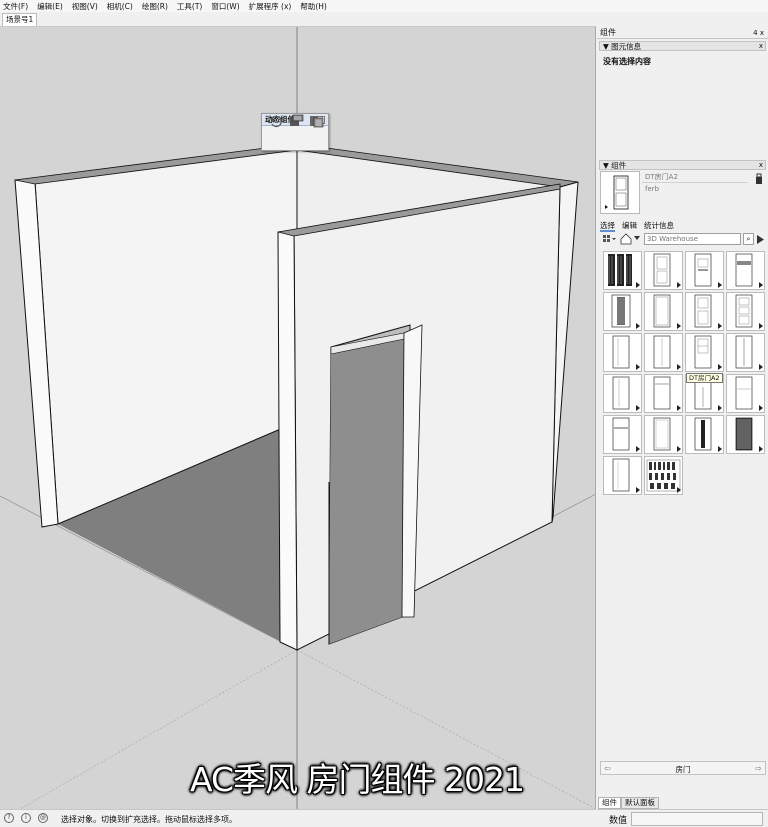  I want to click on scene-tab: 场景号1, so click(20, 19).